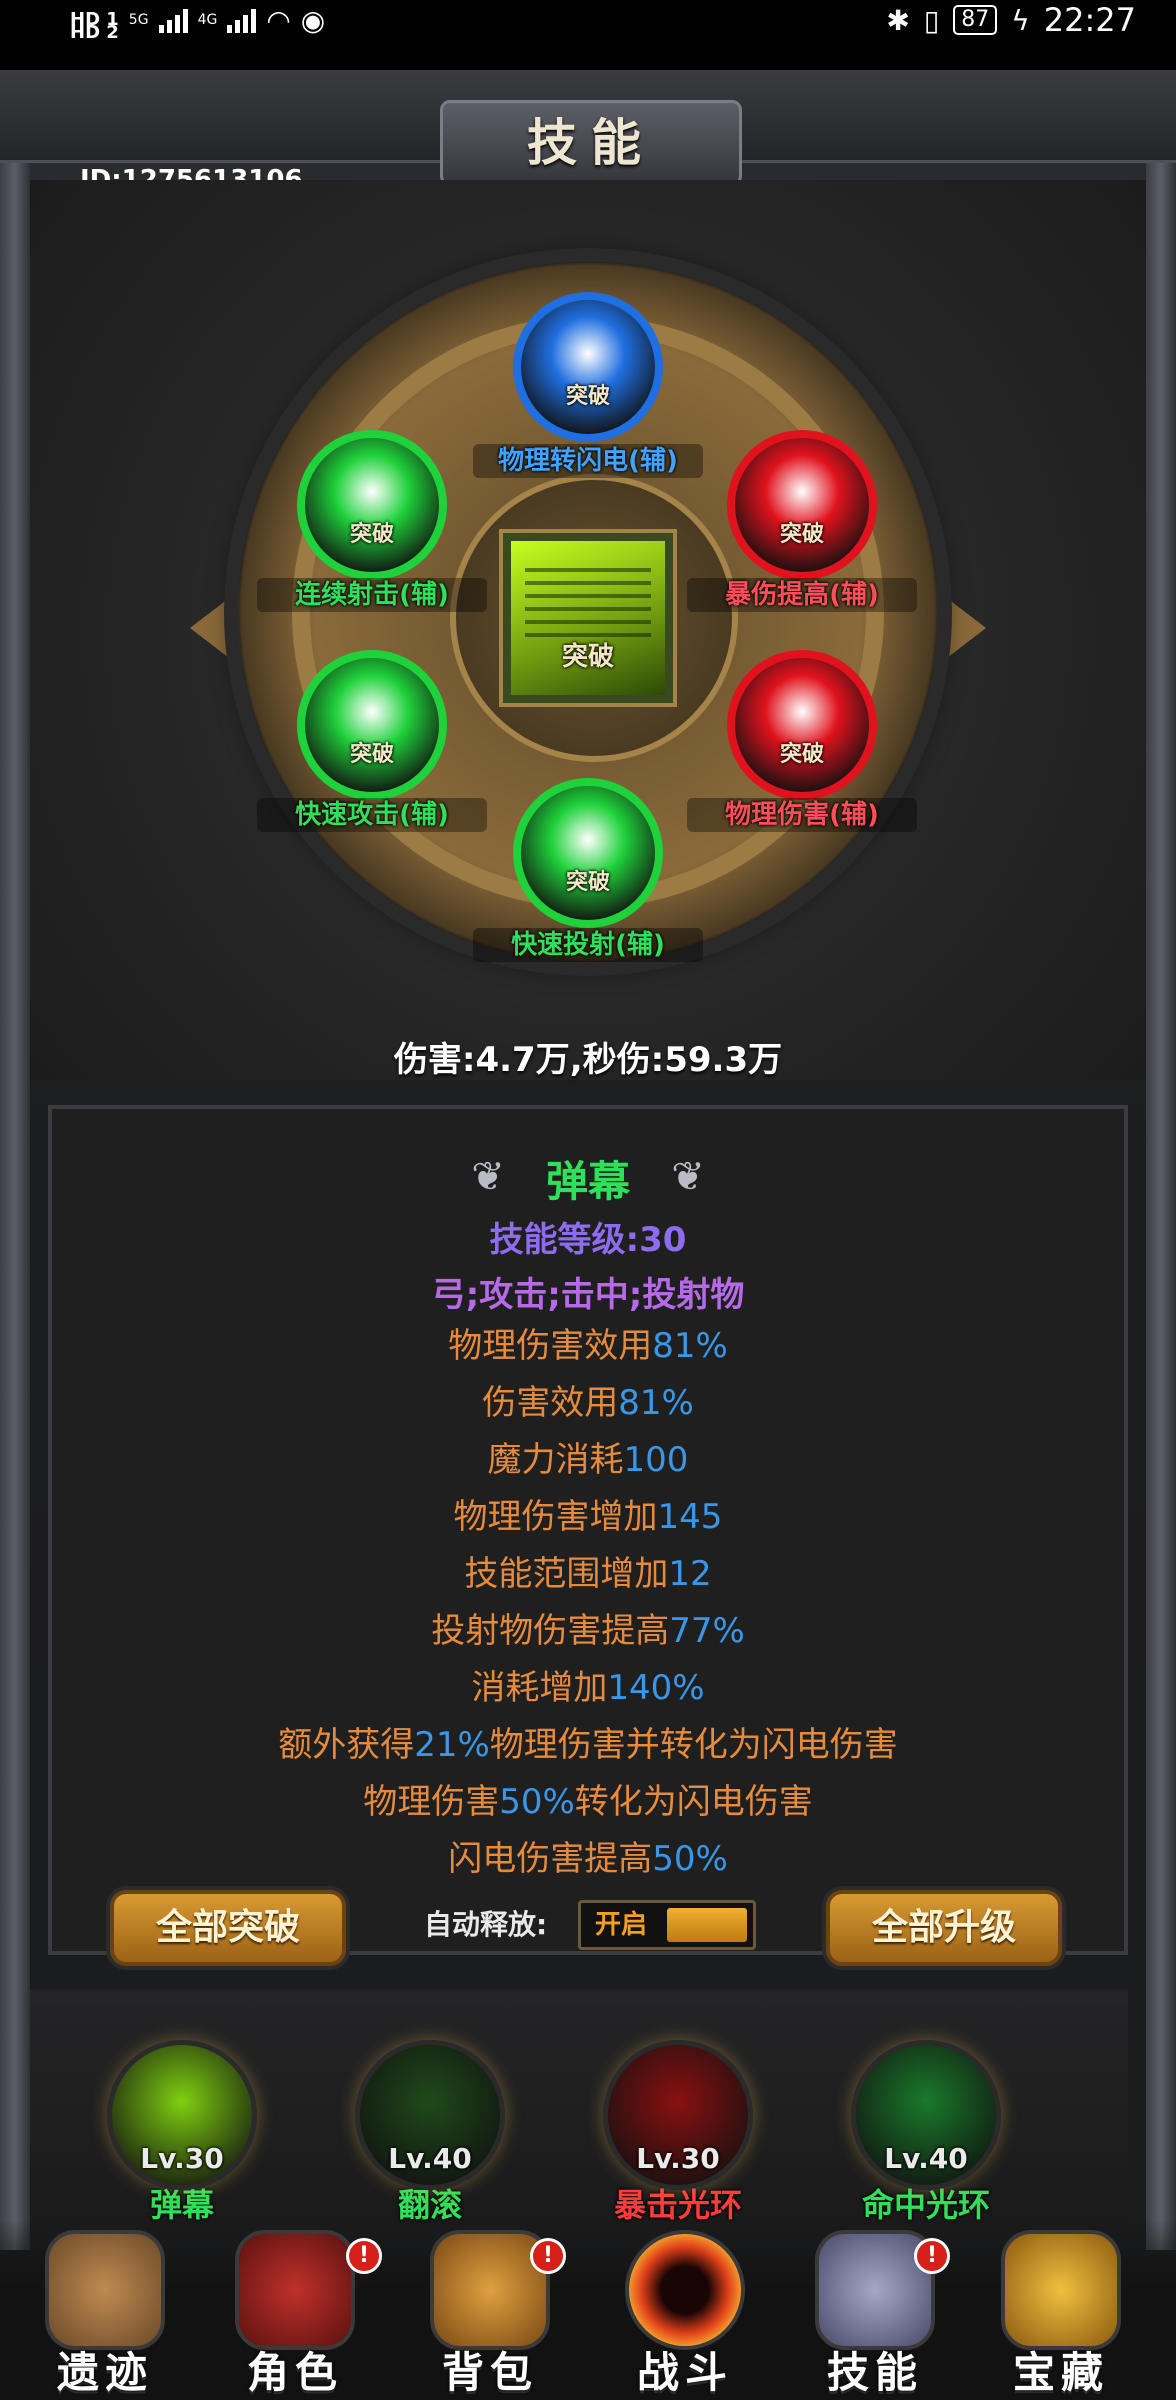 This screenshot has width=1176, height=2400. Describe the element at coordinates (678, 2158) in the screenshot. I see `skill-level-label: Lv.30` at that location.